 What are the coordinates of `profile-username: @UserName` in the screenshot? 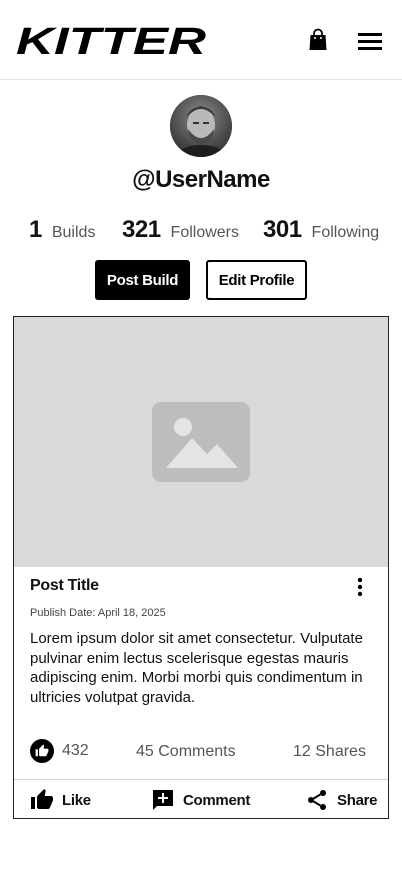 It's located at (201, 179).